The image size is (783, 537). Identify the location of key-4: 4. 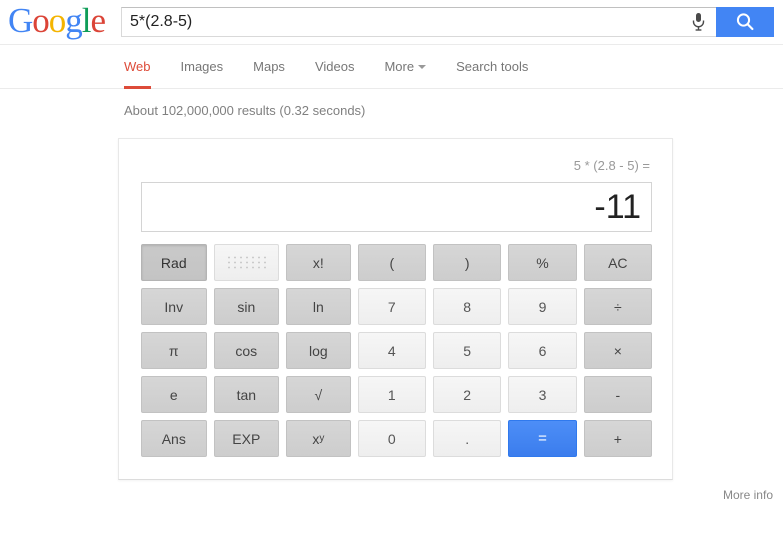
(391, 350).